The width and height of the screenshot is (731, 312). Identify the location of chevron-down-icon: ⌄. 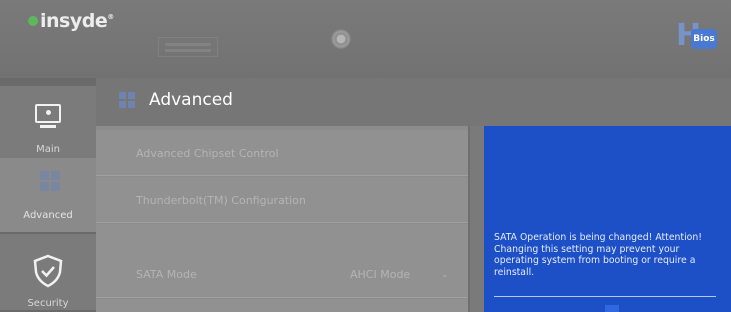
(445, 275).